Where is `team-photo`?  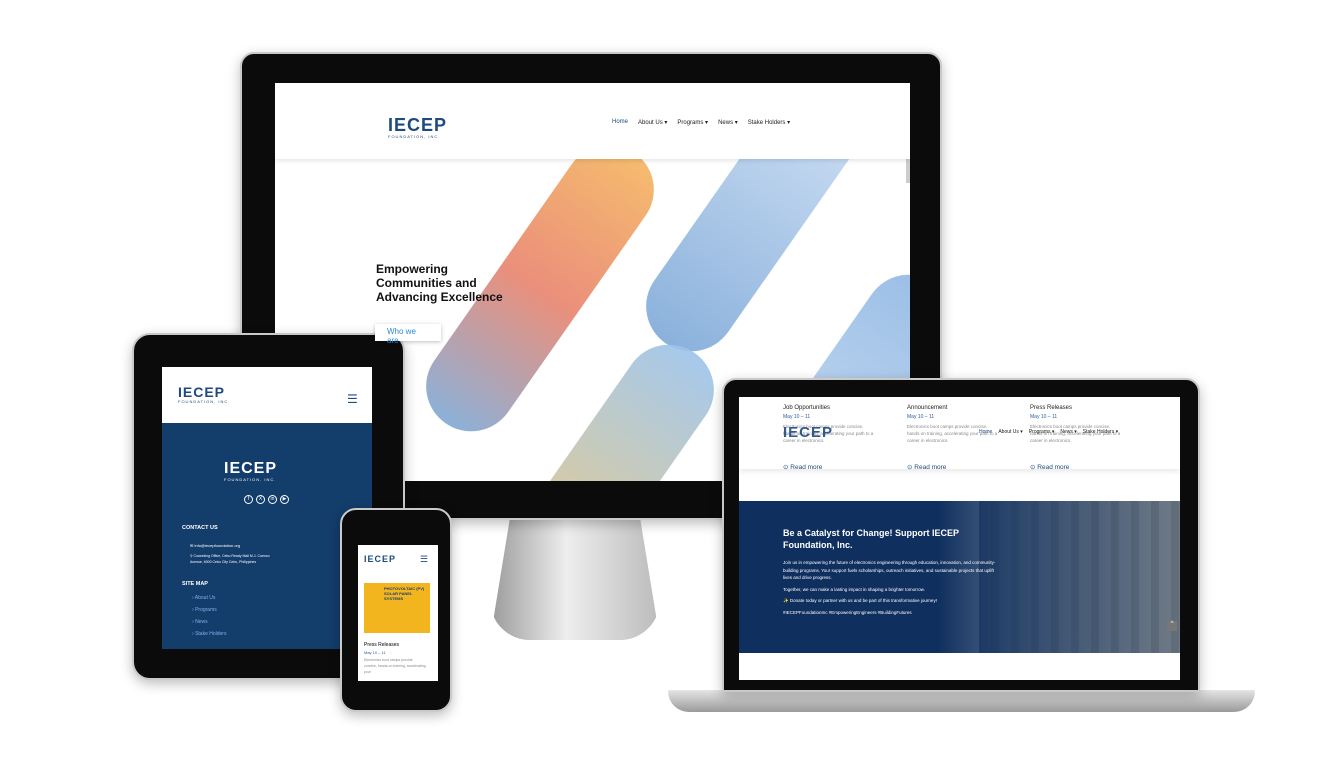
team-photo is located at coordinates (1079, 577).